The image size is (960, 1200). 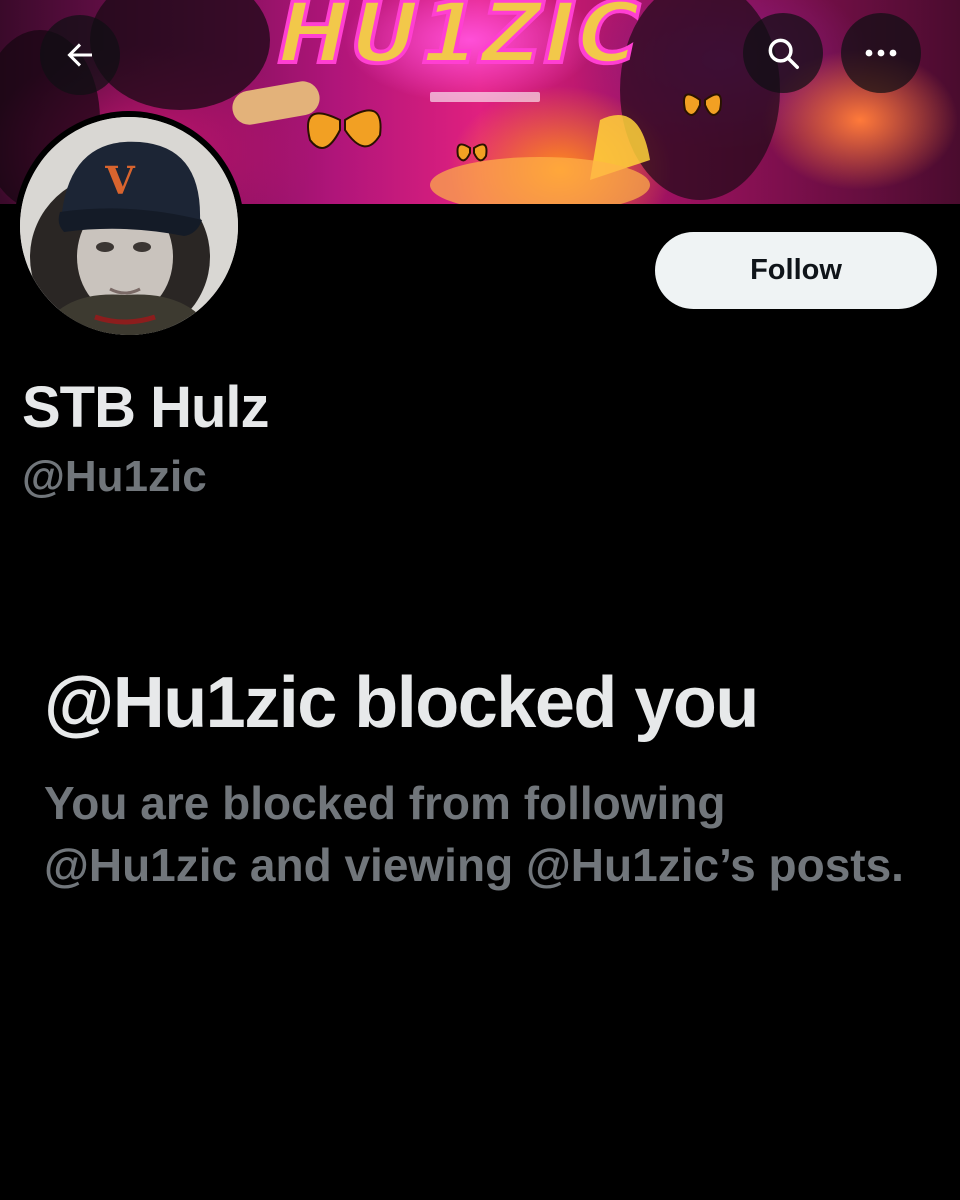 I want to click on avatar: V, so click(x=129, y=226).